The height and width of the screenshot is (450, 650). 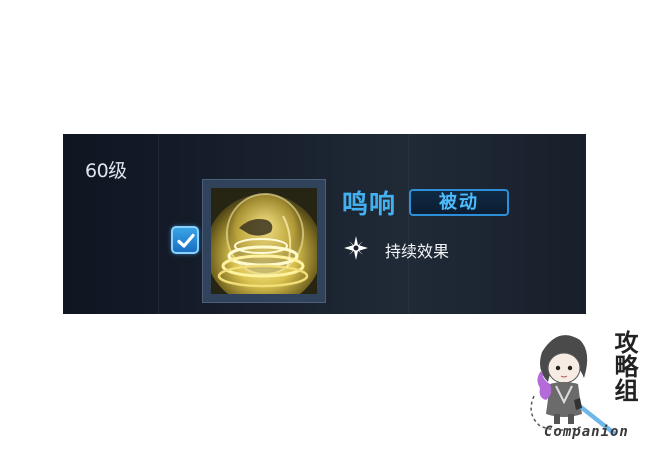 I want to click on skill-type-badge: 被动, so click(x=459, y=202).